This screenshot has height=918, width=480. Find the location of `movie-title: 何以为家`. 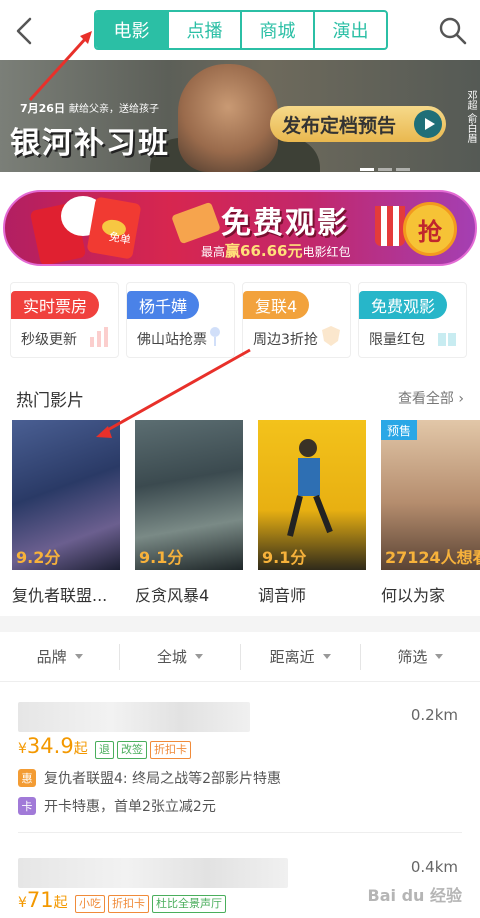

movie-title: 何以为家 is located at coordinates (430, 594).